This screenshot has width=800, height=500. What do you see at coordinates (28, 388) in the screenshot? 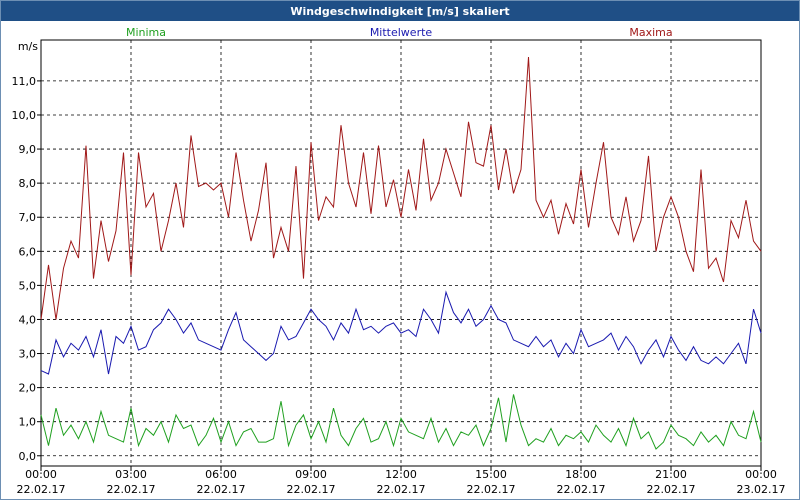
I see `y-tick-label: 2,0` at bounding box center [28, 388].